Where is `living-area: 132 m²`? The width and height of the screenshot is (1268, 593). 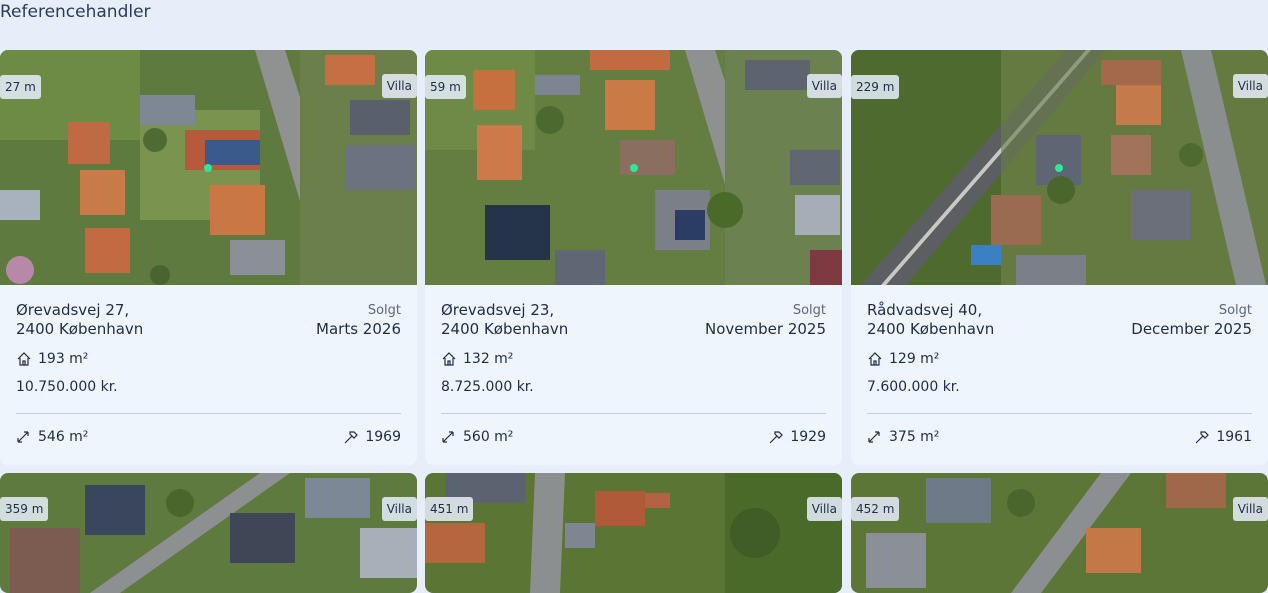 living-area: 132 m² is located at coordinates (477, 359).